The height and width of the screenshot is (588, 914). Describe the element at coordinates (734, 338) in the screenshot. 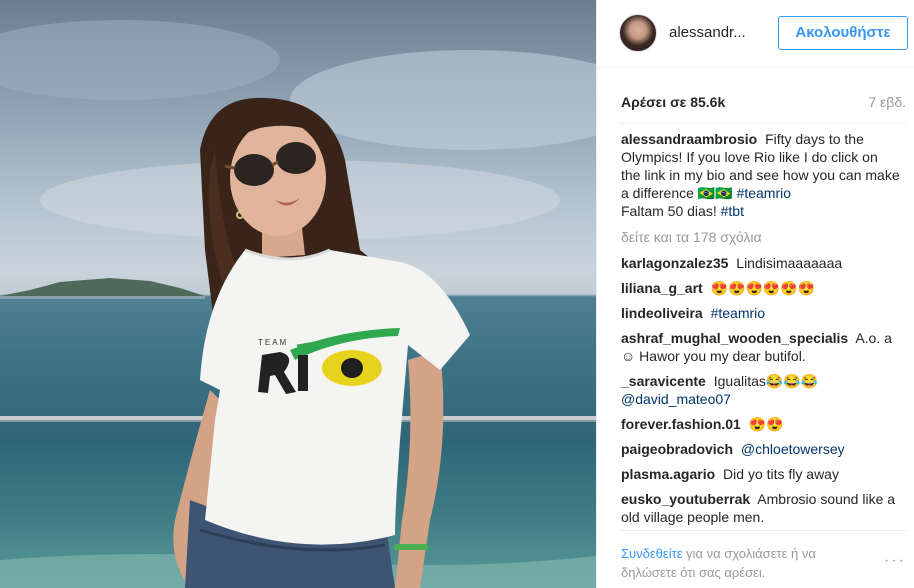

I see `comment-username: ashraf_mughal_wooden_specialis` at that location.